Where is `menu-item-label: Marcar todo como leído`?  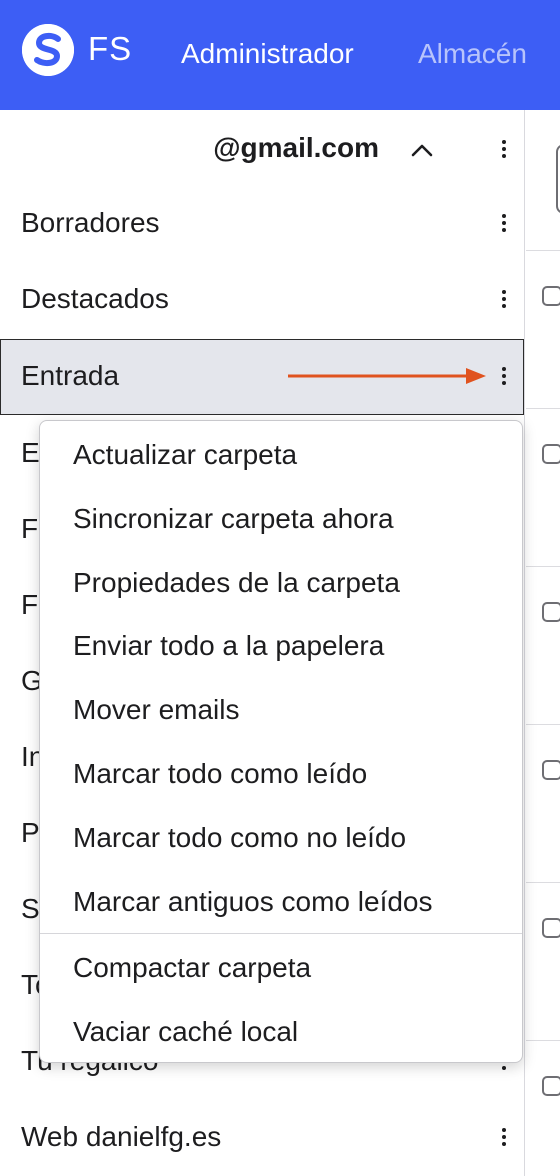 menu-item-label: Marcar todo como leído is located at coordinates (220, 773).